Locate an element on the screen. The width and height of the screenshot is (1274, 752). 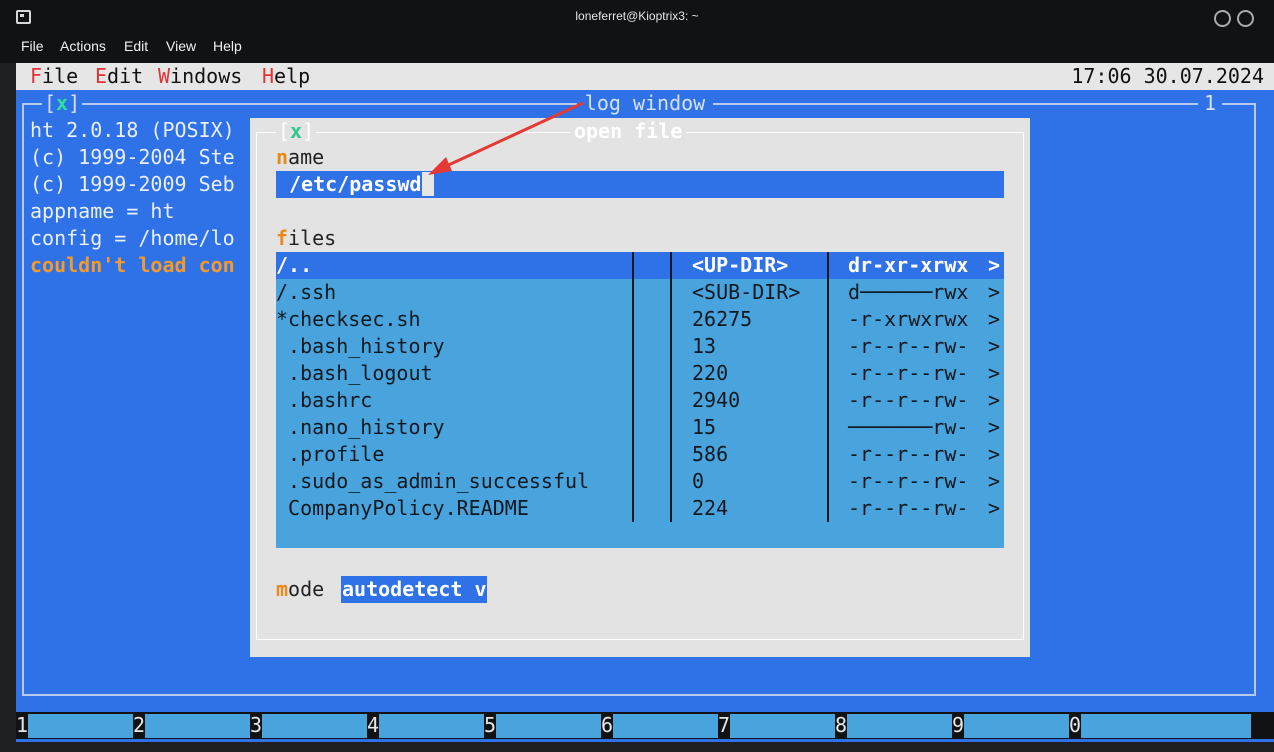
file-permissions: dr-xr-xrwx is located at coordinates (908, 265).